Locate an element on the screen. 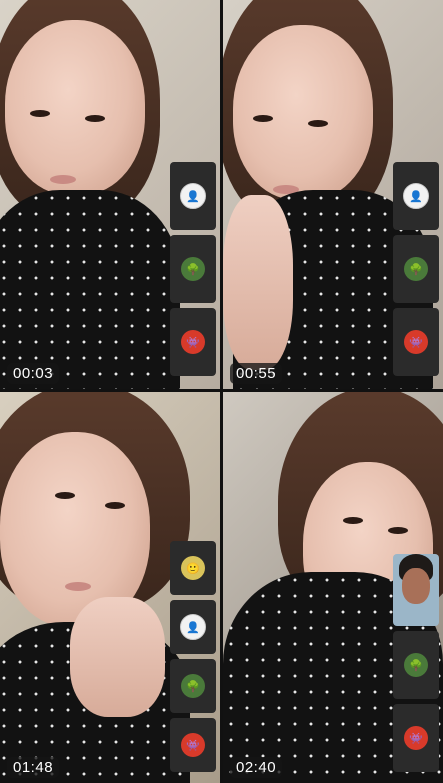 The width and height of the screenshot is (443, 783). participant-column: 🙂 👤 🌳 👾 is located at coordinates (193, 659).